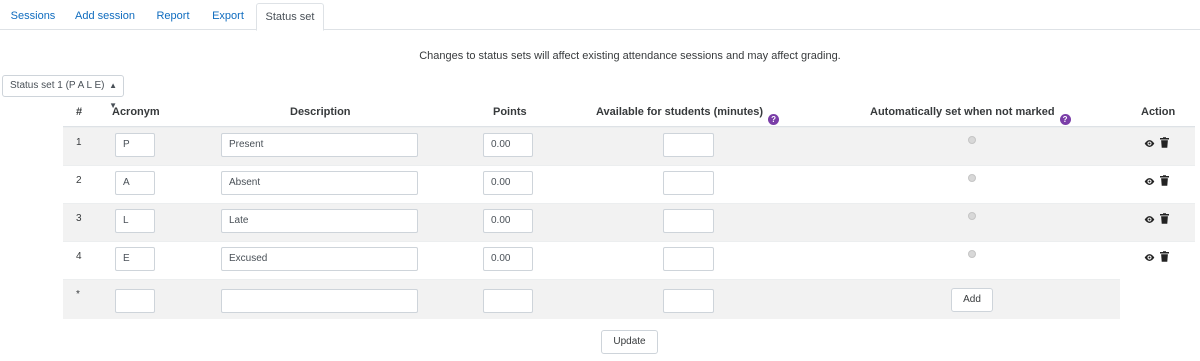 The width and height of the screenshot is (1200, 361). Describe the element at coordinates (135, 259) in the screenshot. I see `acronym-field: E` at that location.